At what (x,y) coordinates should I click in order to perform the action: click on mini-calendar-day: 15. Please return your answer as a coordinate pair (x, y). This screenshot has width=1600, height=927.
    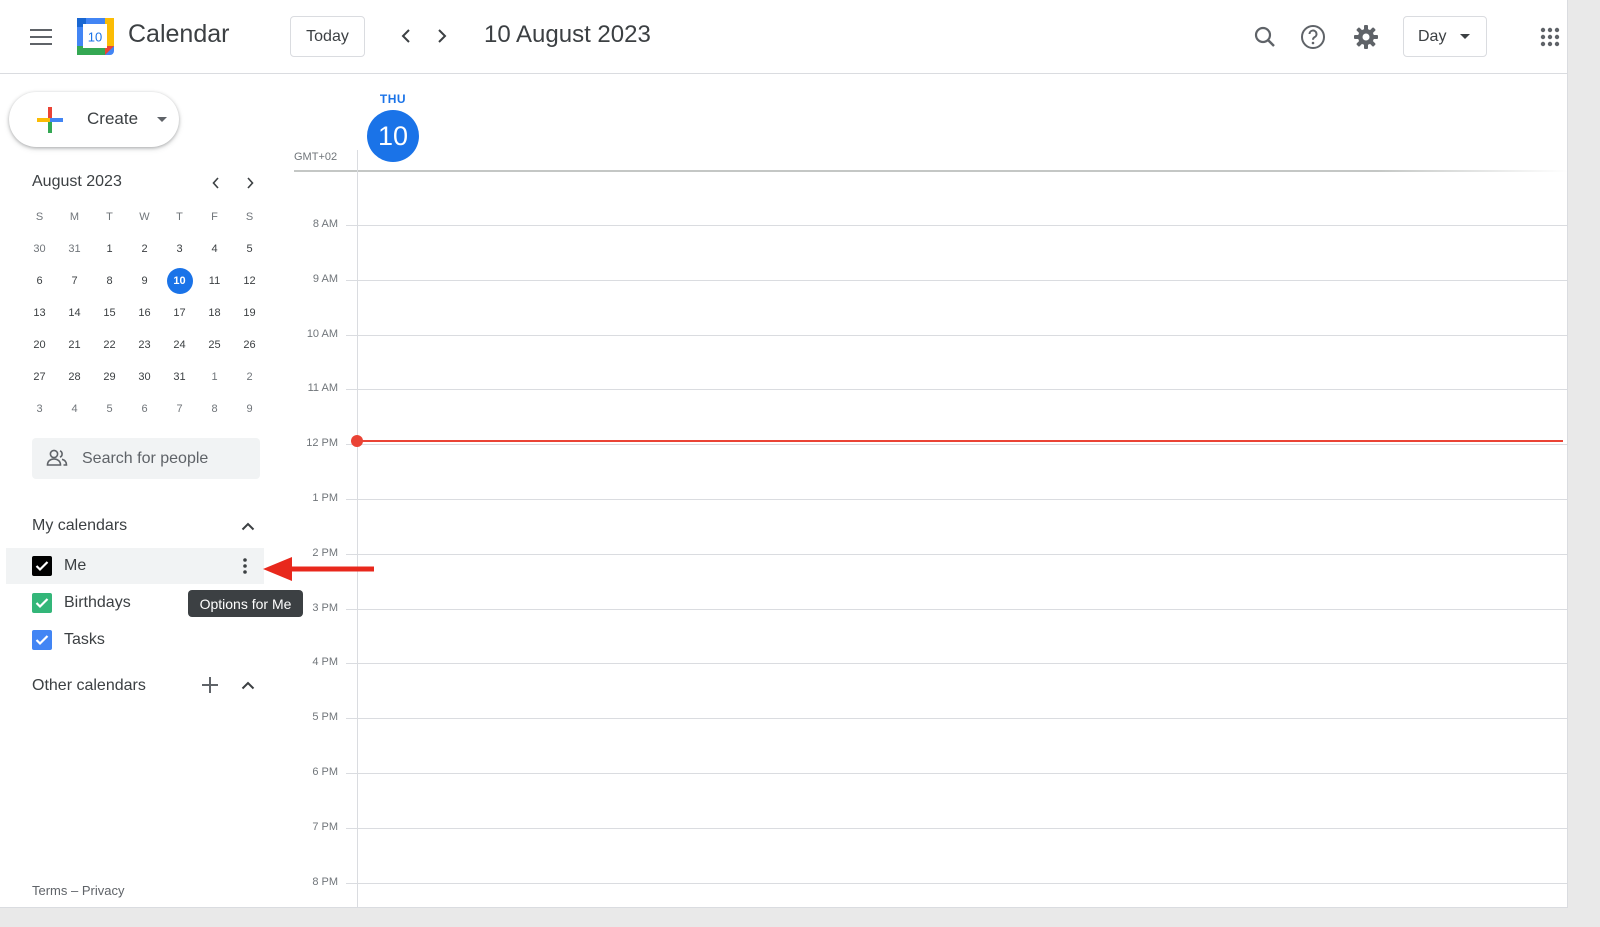
    Looking at the image, I should click on (109, 313).